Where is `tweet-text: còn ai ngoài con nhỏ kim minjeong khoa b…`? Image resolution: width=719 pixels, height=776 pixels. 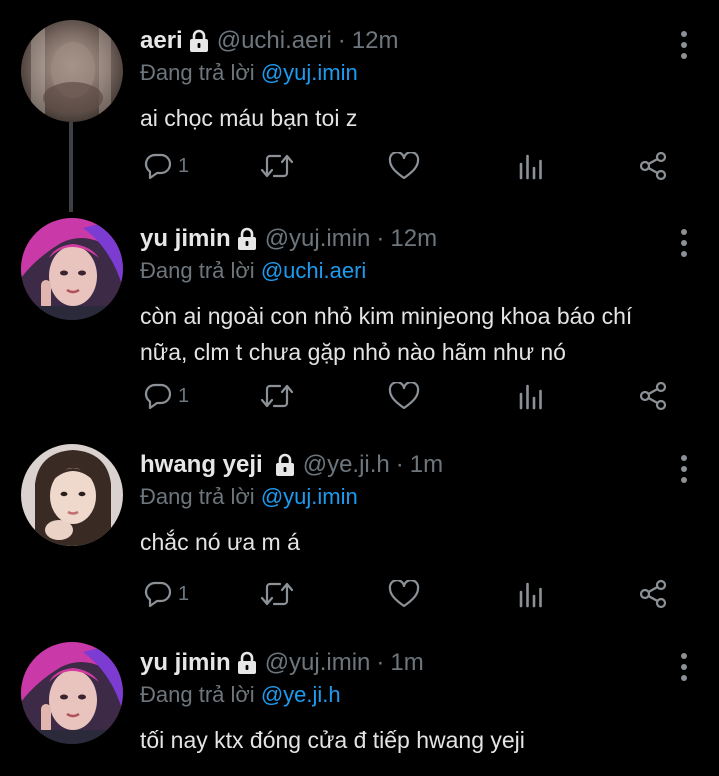
tweet-text: còn ai ngoài con nhỏ kim minjeong khoa b… is located at coordinates (386, 334).